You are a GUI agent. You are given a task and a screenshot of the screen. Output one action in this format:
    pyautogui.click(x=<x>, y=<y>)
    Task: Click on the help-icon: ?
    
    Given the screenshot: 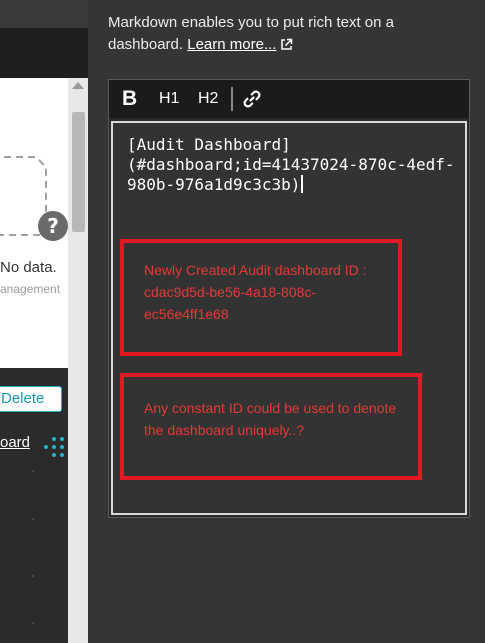 What is the action you would take?
    pyautogui.click(x=53, y=226)
    